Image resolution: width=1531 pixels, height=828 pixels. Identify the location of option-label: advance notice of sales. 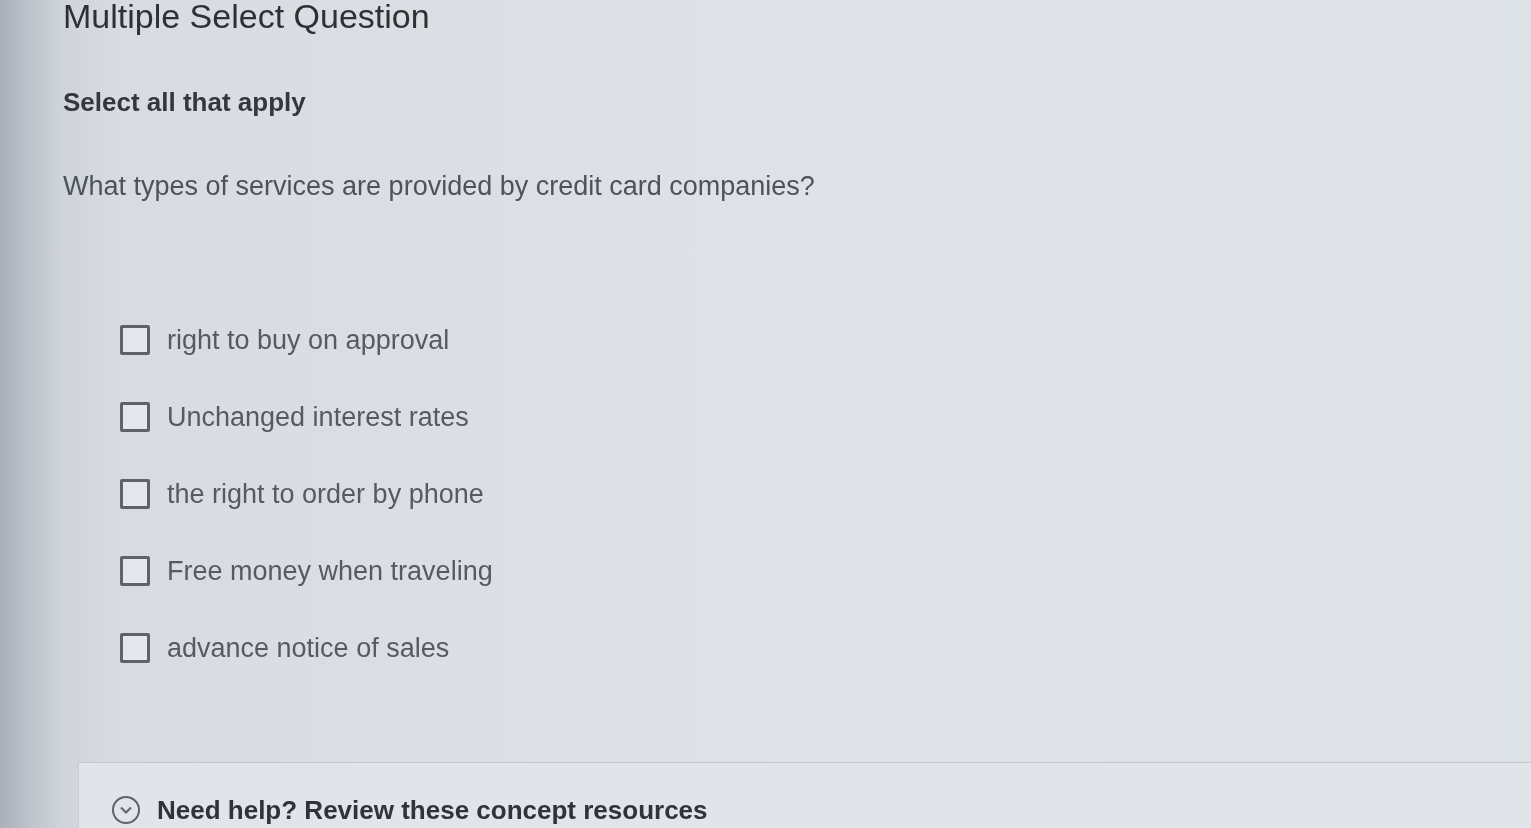
(308, 648).